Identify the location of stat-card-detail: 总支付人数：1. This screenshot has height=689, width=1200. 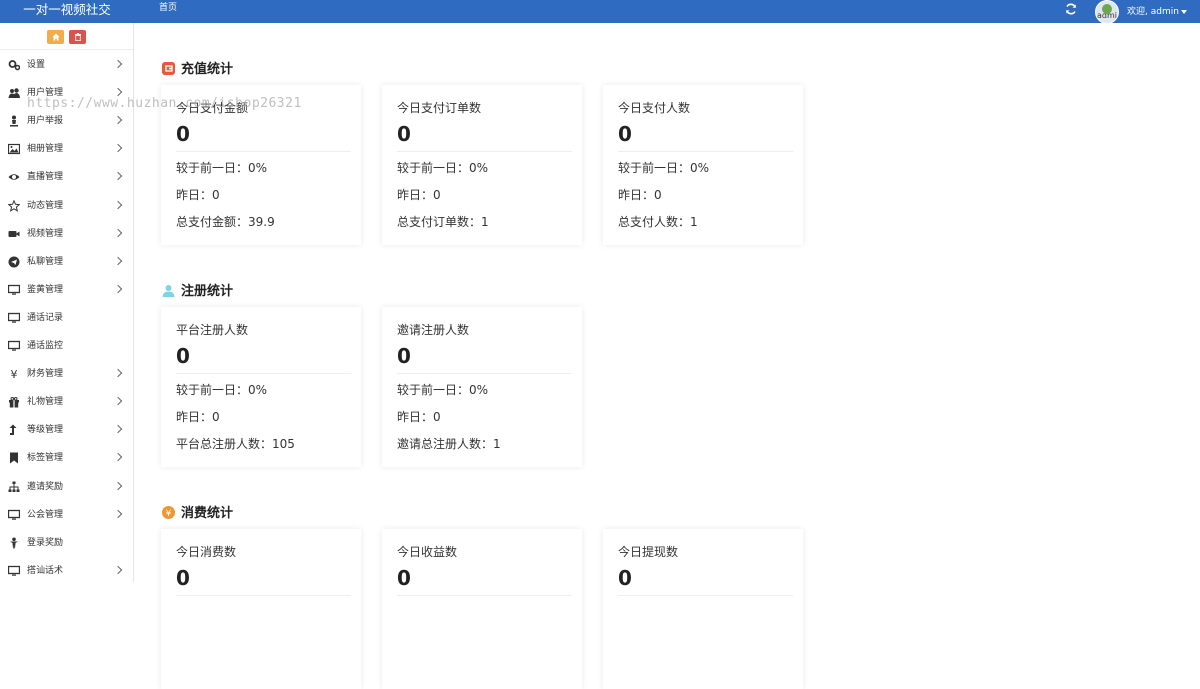
(658, 222).